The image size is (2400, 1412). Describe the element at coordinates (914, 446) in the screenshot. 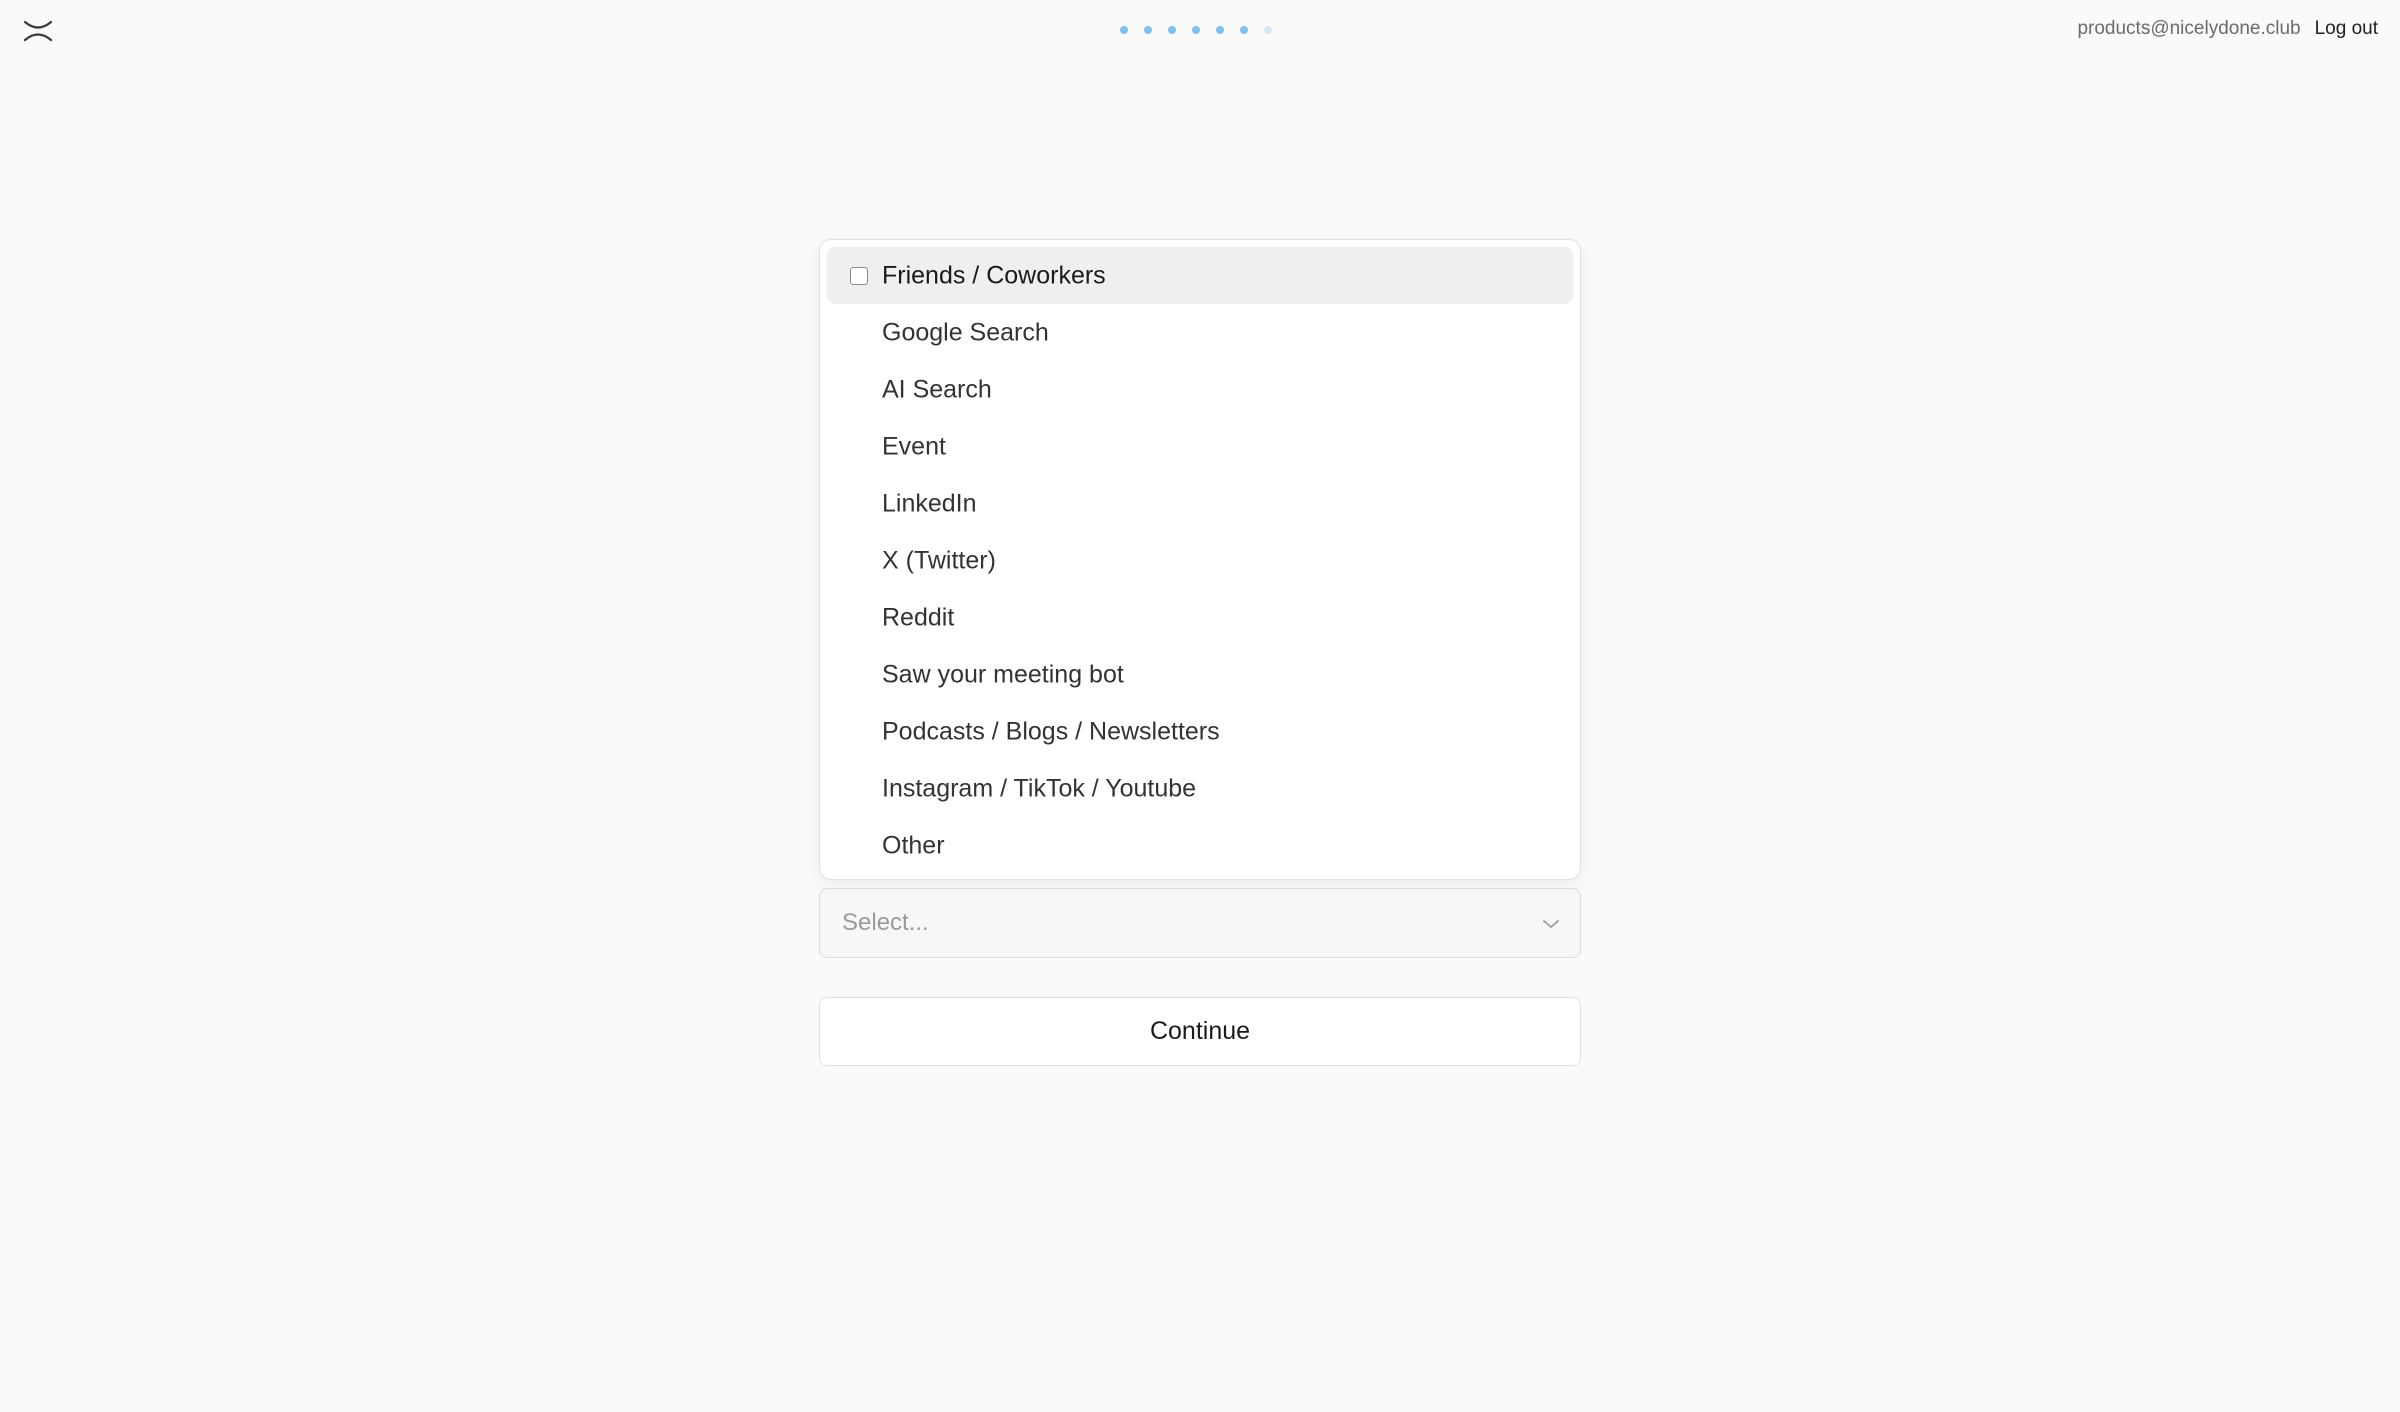

I see `option-label: Event` at that location.